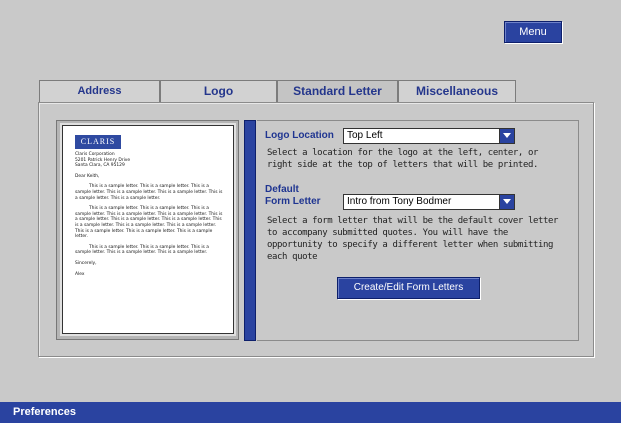 The height and width of the screenshot is (423, 621). What do you see at coordinates (87, 176) in the screenshot?
I see `letter-salutation: Dear Keith,` at bounding box center [87, 176].